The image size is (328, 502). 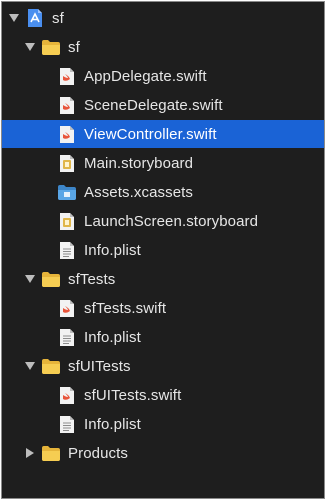 I want to click on file-row-info-plist: Info.plist, so click(x=163, y=250).